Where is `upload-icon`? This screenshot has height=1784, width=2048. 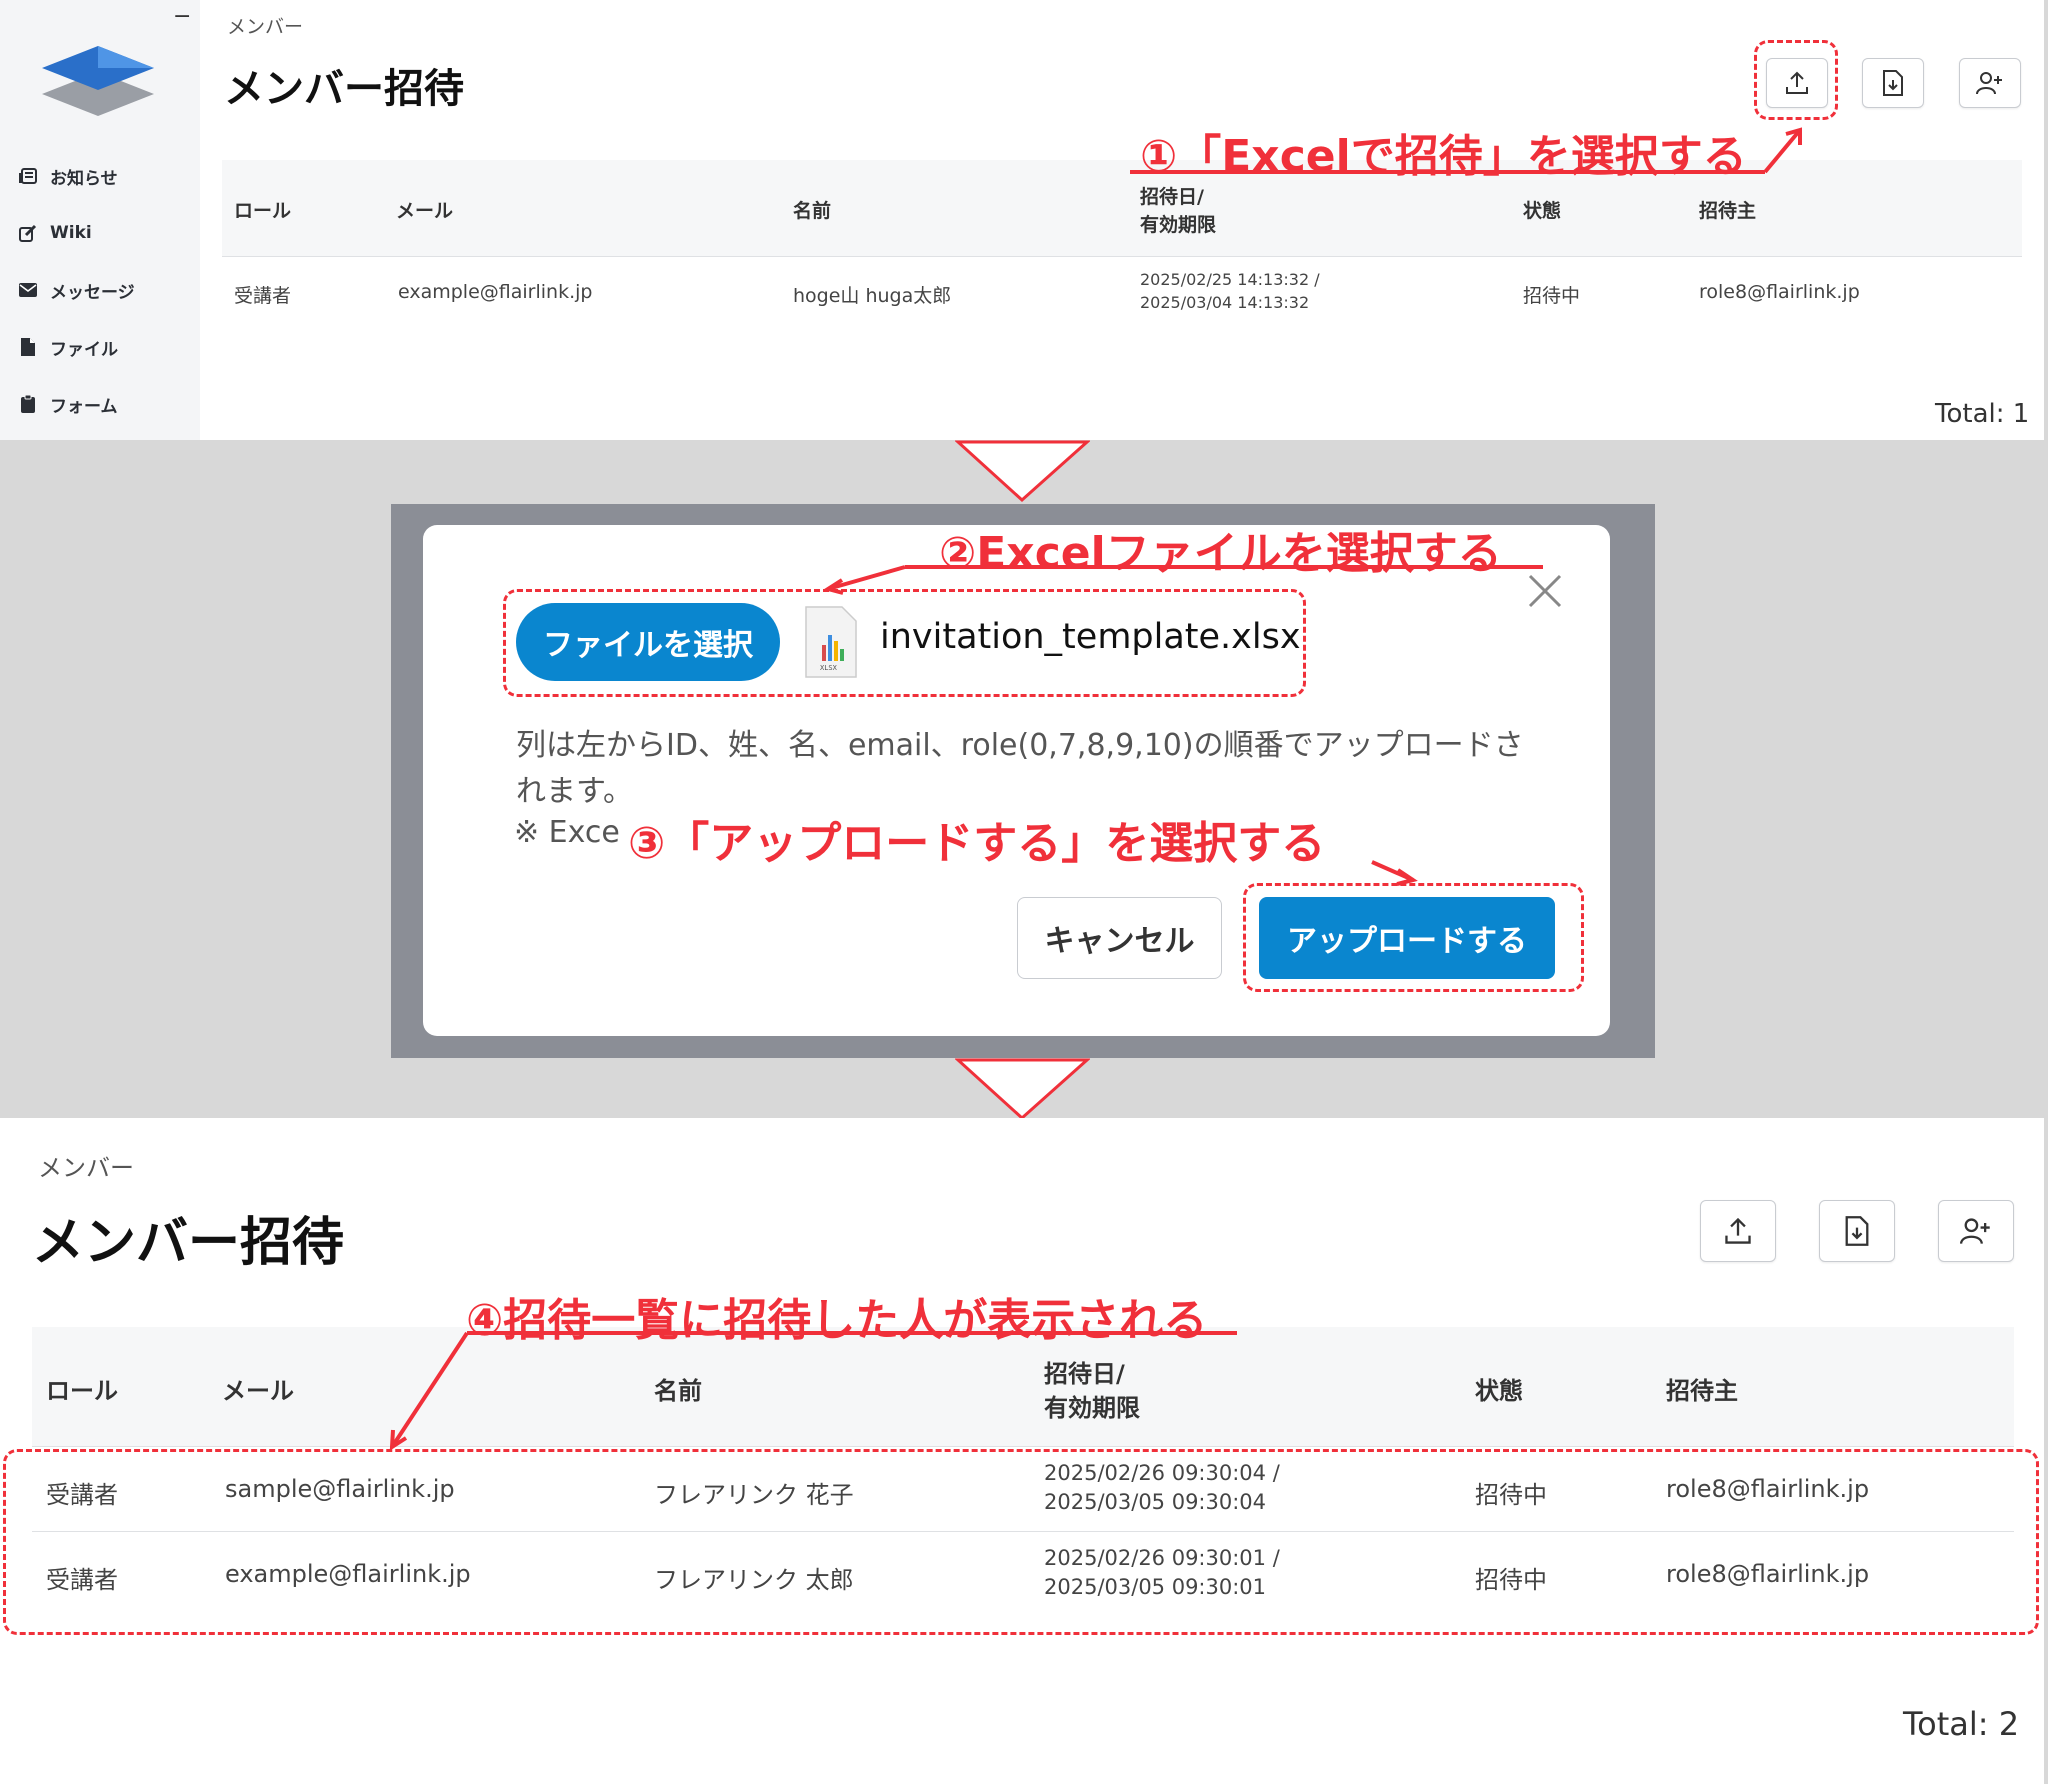
upload-icon is located at coordinates (1738, 1230).